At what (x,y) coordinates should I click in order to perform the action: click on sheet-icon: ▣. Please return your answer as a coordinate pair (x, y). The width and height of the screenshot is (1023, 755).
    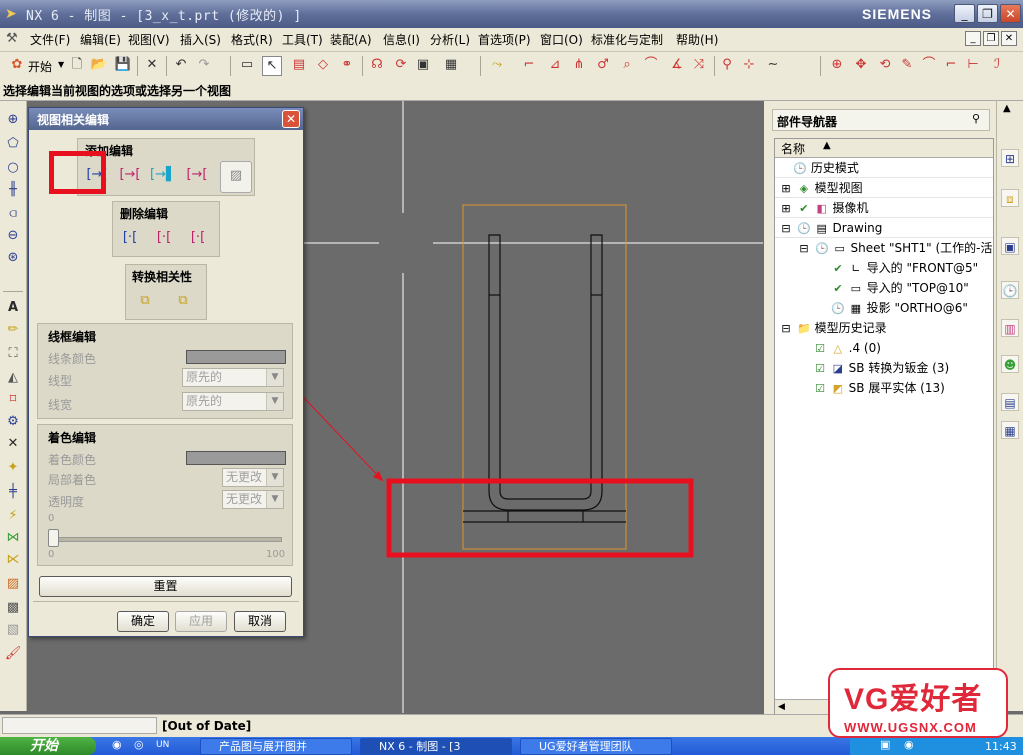
    Looking at the image, I should click on (423, 65).